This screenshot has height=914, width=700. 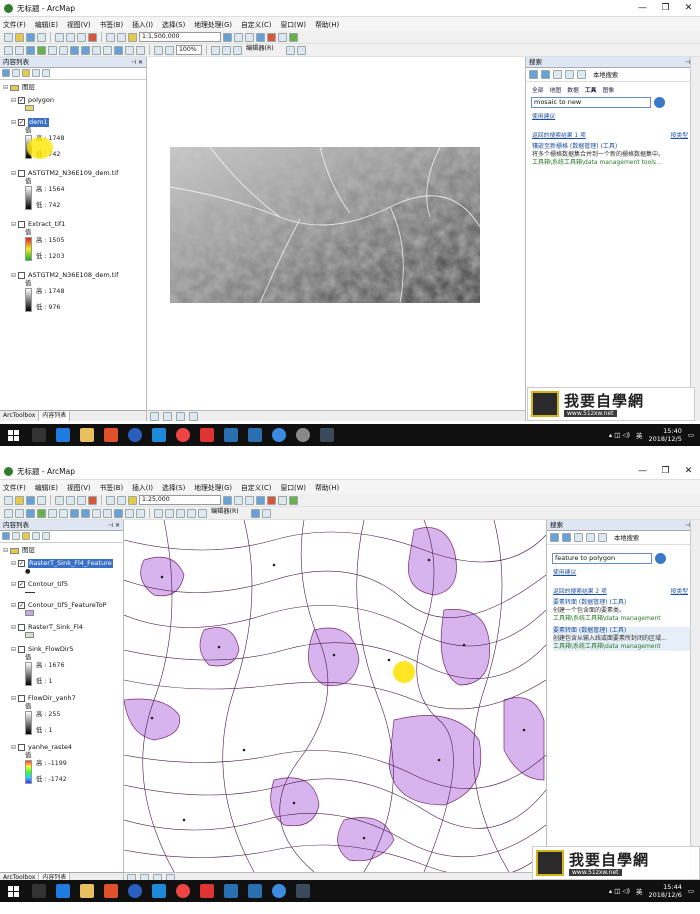 What do you see at coordinates (238, 37) in the screenshot?
I see `table-icon` at bounding box center [238, 37].